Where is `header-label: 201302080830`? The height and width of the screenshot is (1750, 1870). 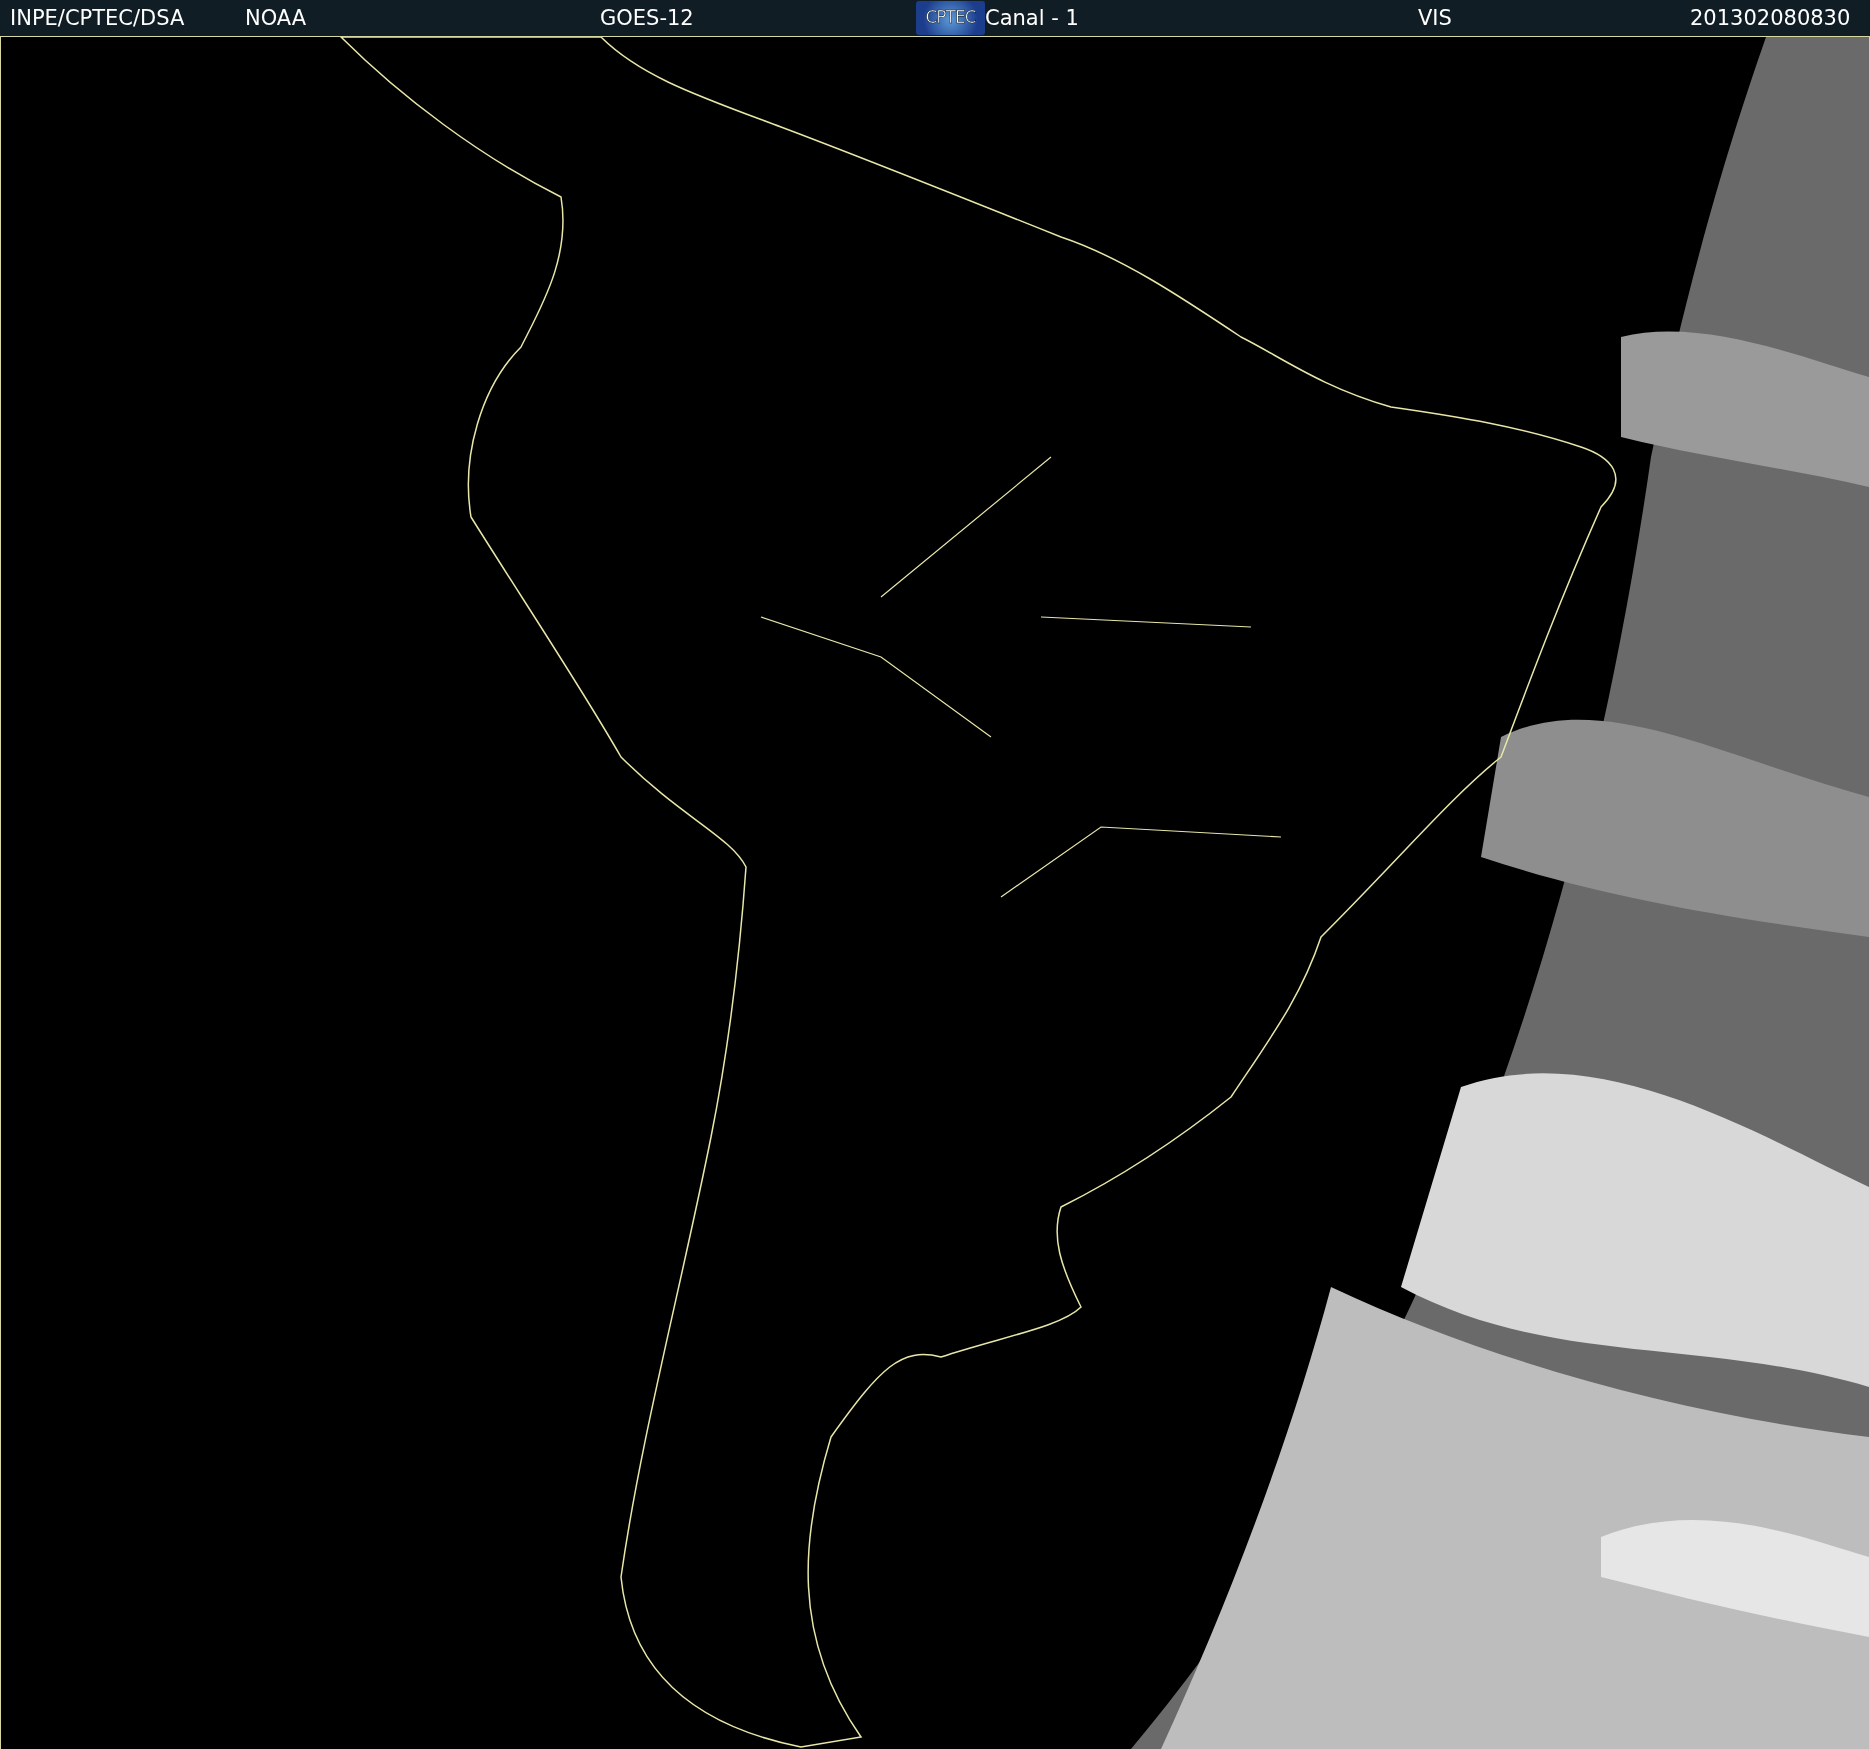
header-label: 201302080830 is located at coordinates (1771, 18).